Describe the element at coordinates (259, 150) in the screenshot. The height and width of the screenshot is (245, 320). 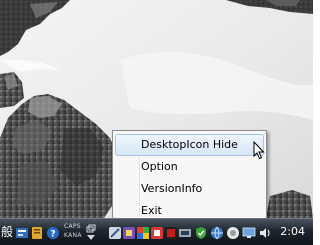
I see `mouse-pointer-icon` at that location.